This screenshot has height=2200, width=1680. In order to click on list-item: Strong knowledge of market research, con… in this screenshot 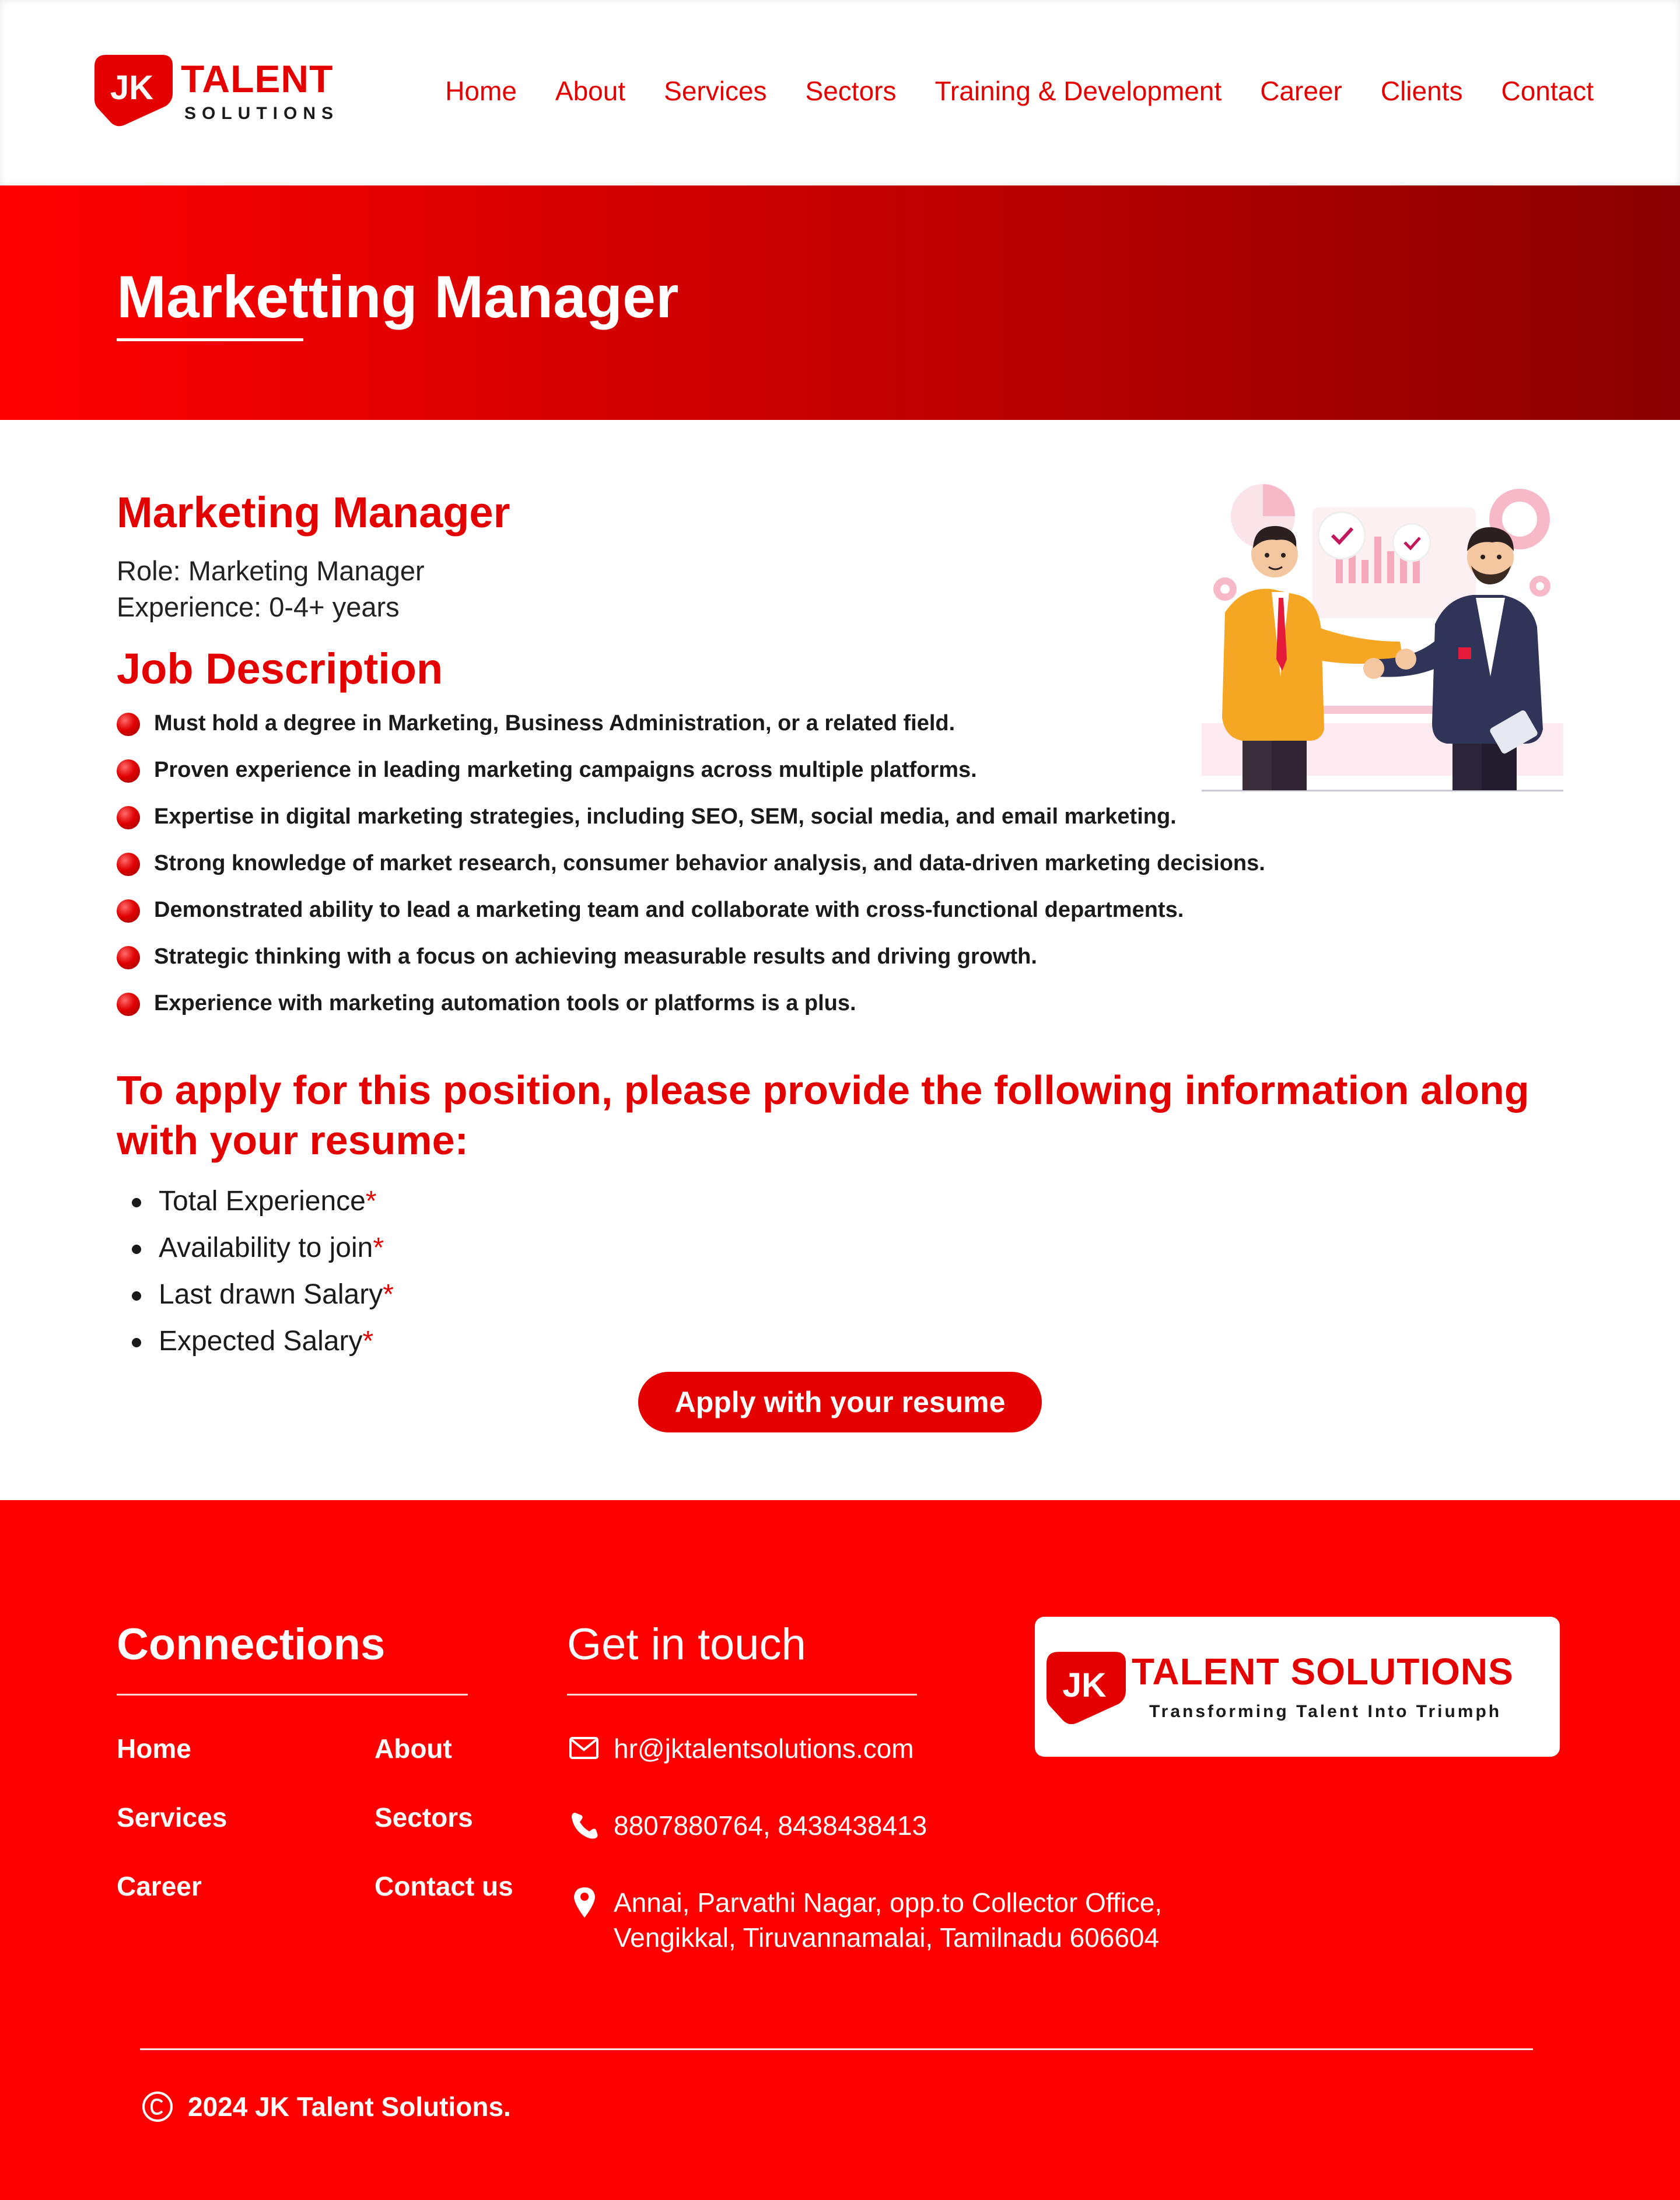, I will do `click(691, 869)`.